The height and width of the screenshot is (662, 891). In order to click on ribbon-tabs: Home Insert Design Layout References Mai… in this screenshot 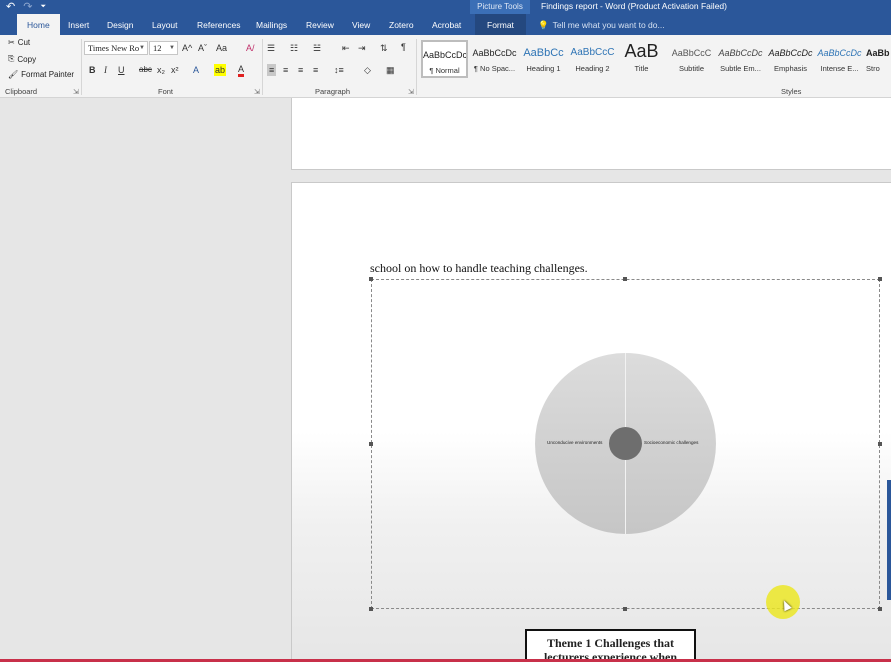, I will do `click(445, 24)`.